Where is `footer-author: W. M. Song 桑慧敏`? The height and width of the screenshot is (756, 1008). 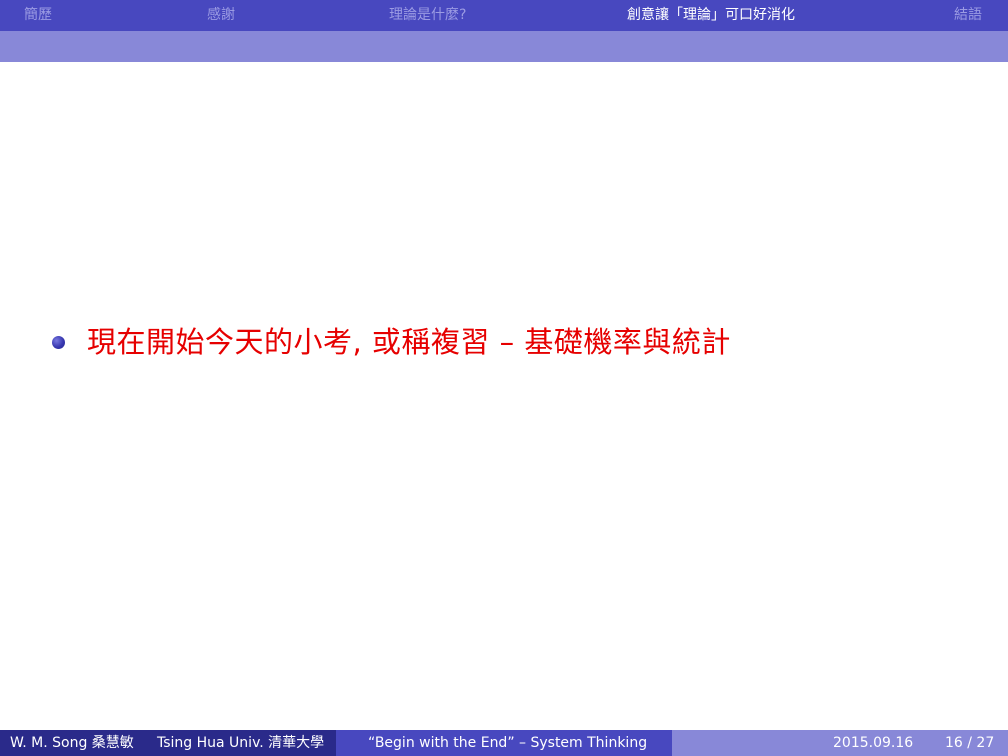 footer-author: W. M. Song 桑慧敏 is located at coordinates (72, 743).